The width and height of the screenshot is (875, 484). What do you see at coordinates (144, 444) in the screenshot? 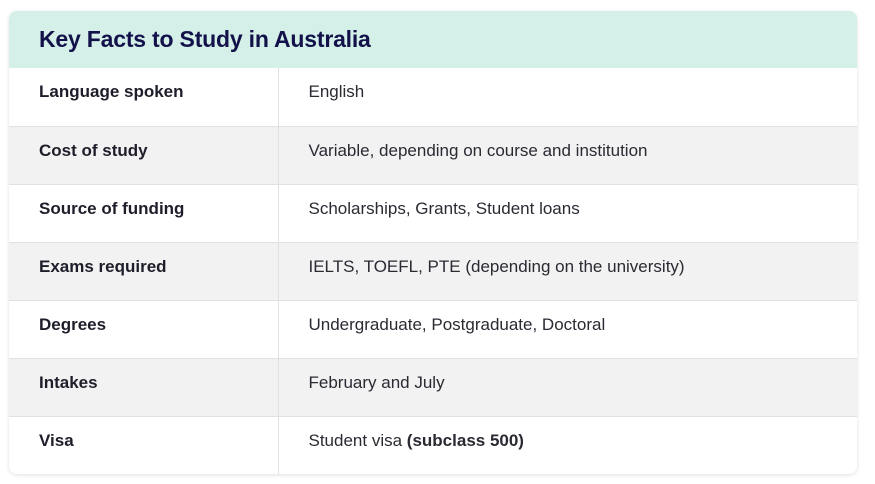
I see `row-label: Visa` at bounding box center [144, 444].